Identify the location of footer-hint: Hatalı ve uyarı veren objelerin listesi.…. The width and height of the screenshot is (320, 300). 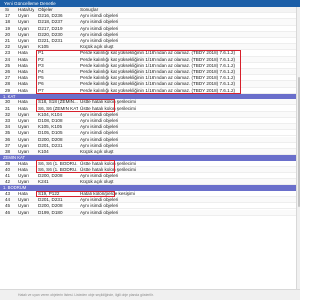
(86, 294).